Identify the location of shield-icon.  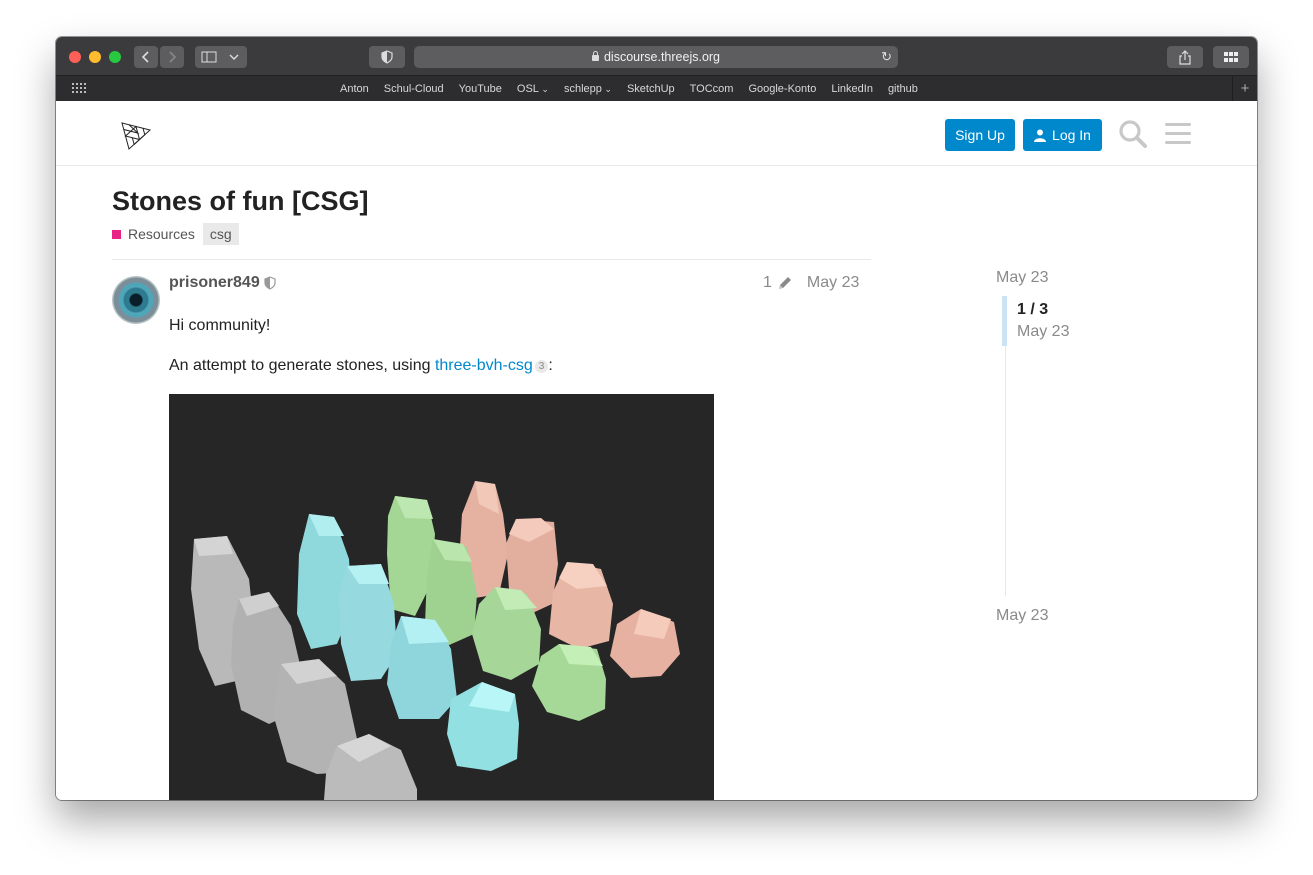
(387, 57).